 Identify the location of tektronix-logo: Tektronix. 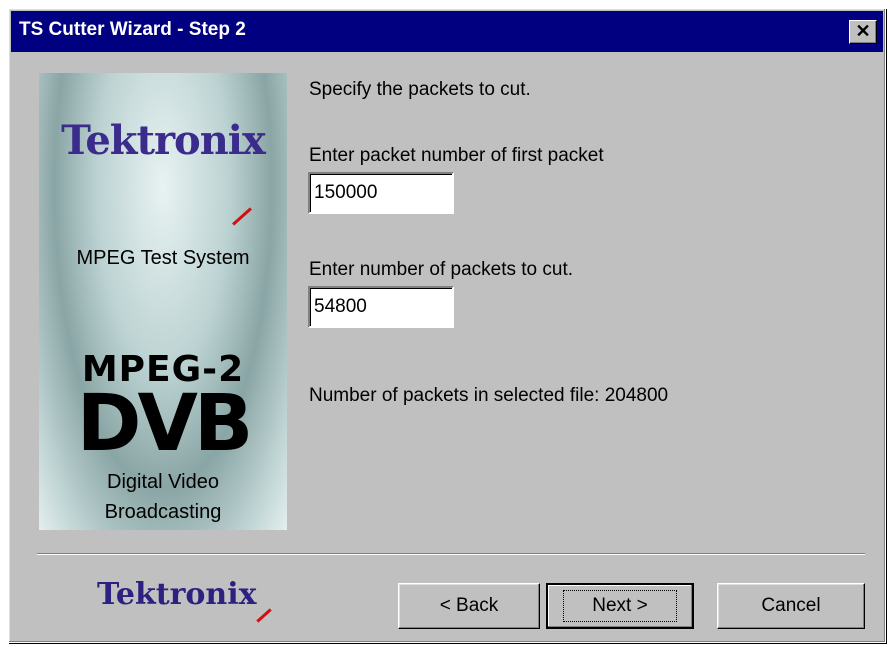
(163, 140).